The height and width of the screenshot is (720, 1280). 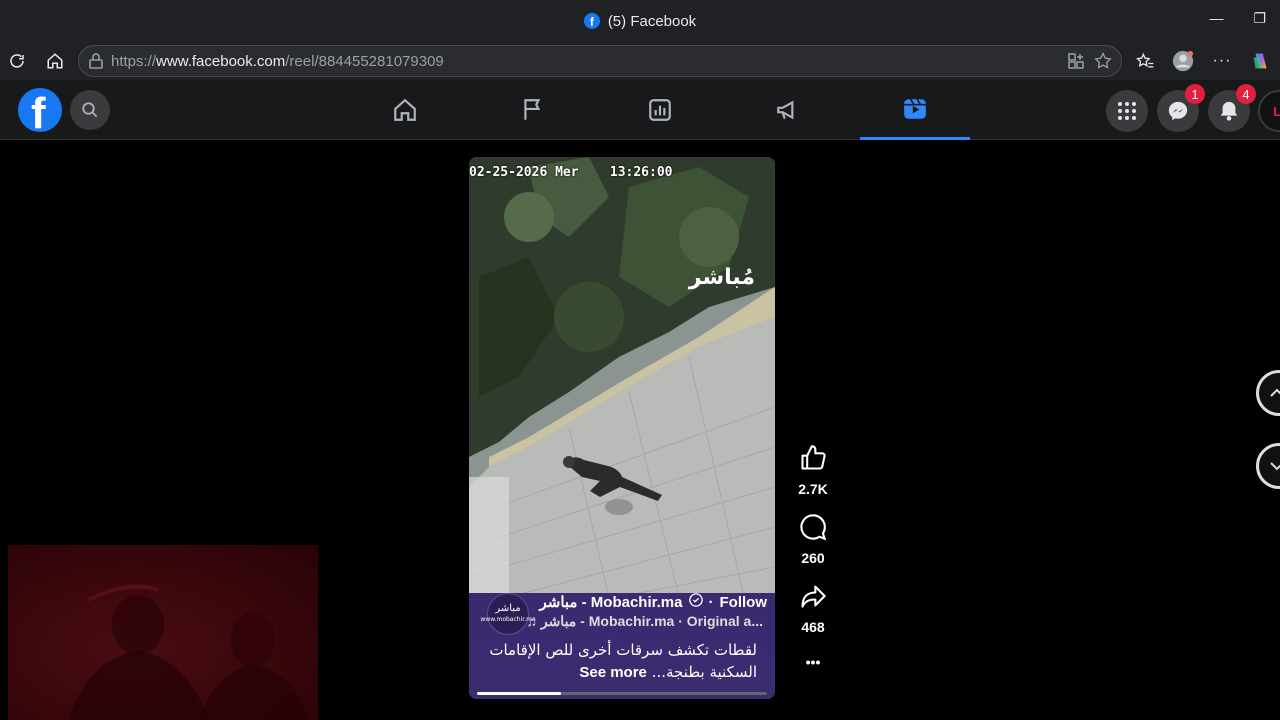 What do you see at coordinates (613, 672) in the screenshot?
I see `see-more-link: See more` at bounding box center [613, 672].